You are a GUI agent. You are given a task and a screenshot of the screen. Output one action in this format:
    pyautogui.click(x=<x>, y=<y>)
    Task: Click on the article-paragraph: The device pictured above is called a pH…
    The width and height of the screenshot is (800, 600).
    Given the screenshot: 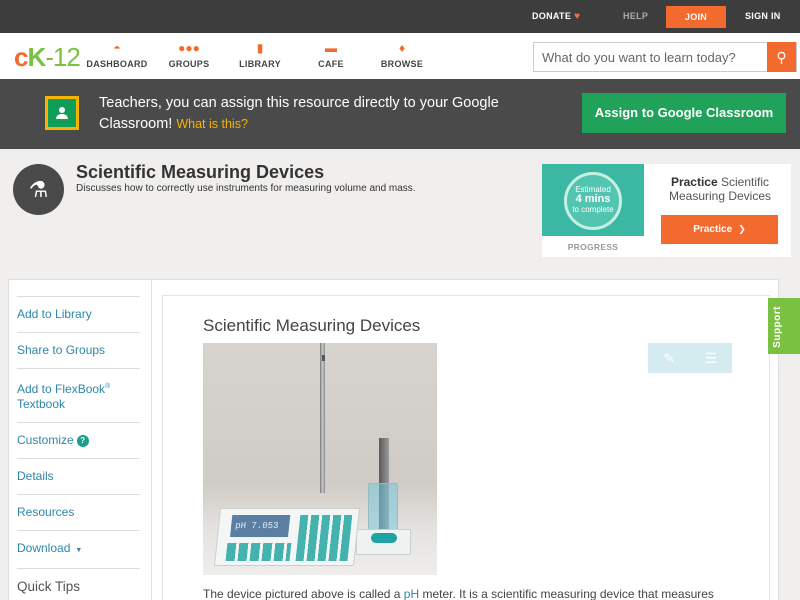 What is the action you would take?
    pyautogui.click(x=483, y=593)
    